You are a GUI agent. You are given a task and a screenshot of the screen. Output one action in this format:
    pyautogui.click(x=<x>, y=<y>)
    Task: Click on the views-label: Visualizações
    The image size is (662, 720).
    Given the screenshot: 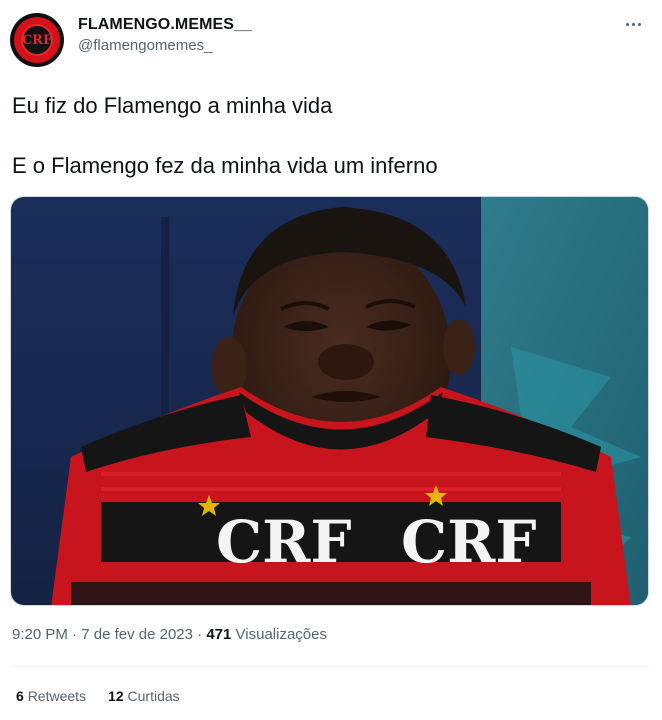 What is the action you would take?
    pyautogui.click(x=281, y=634)
    